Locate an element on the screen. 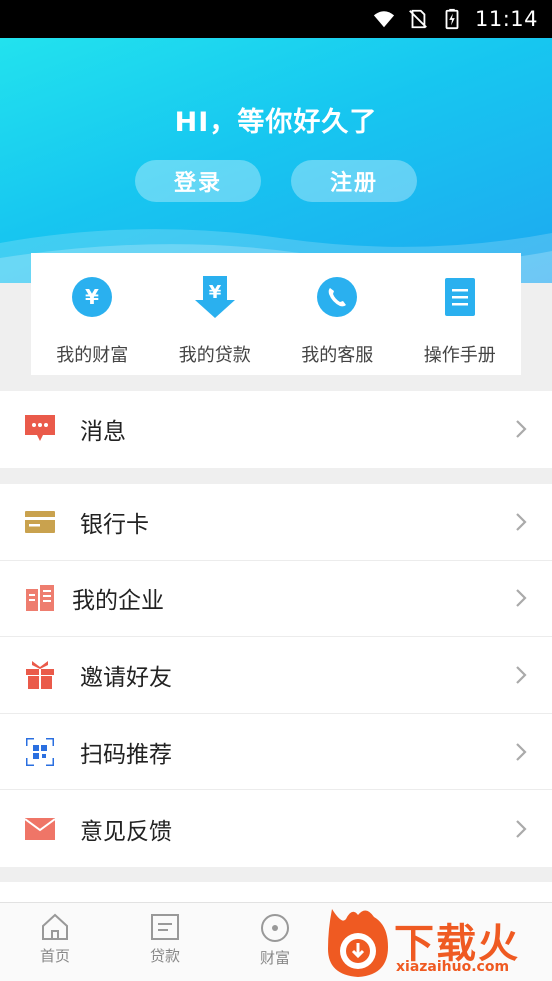 This screenshot has width=552, height=981. menu-item-invite-friends: 邀请好友 is located at coordinates (276, 675).